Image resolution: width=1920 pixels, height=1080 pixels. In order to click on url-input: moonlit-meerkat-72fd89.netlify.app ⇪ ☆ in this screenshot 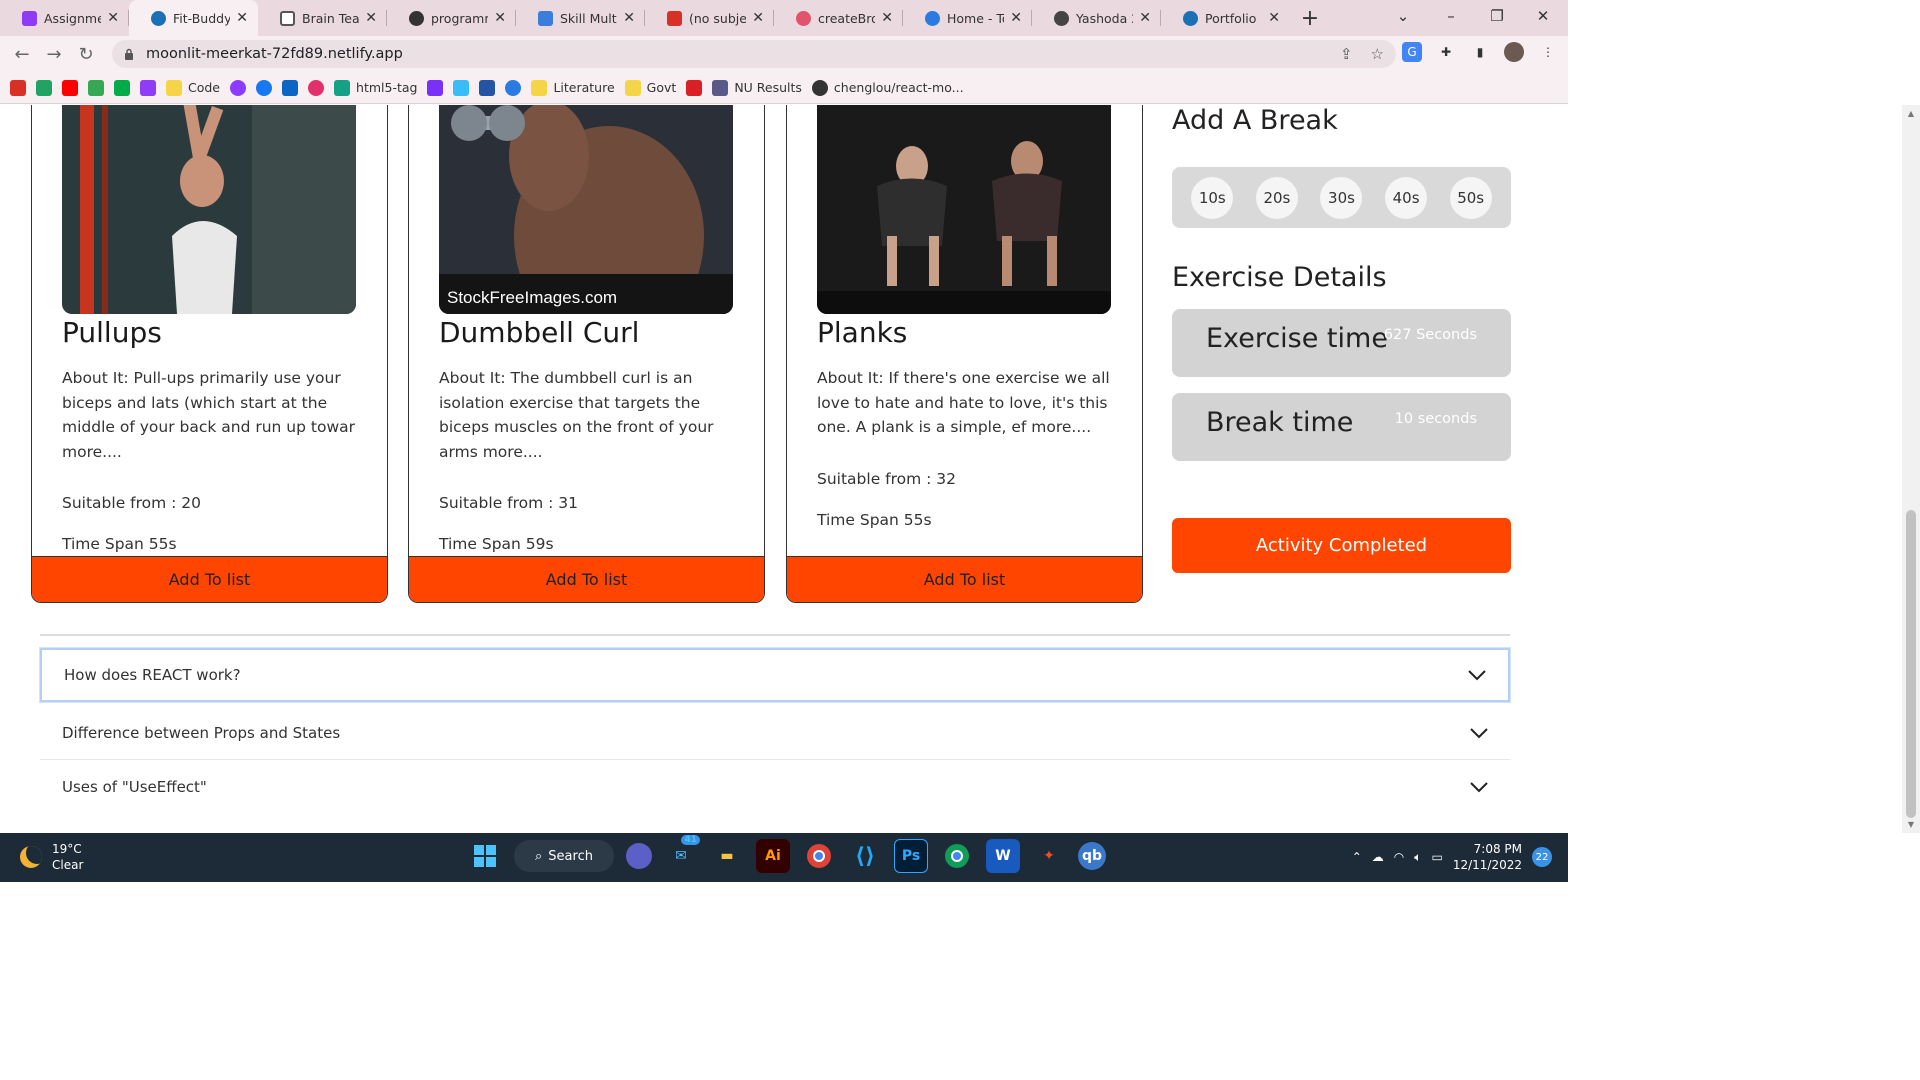, I will do `click(754, 54)`.